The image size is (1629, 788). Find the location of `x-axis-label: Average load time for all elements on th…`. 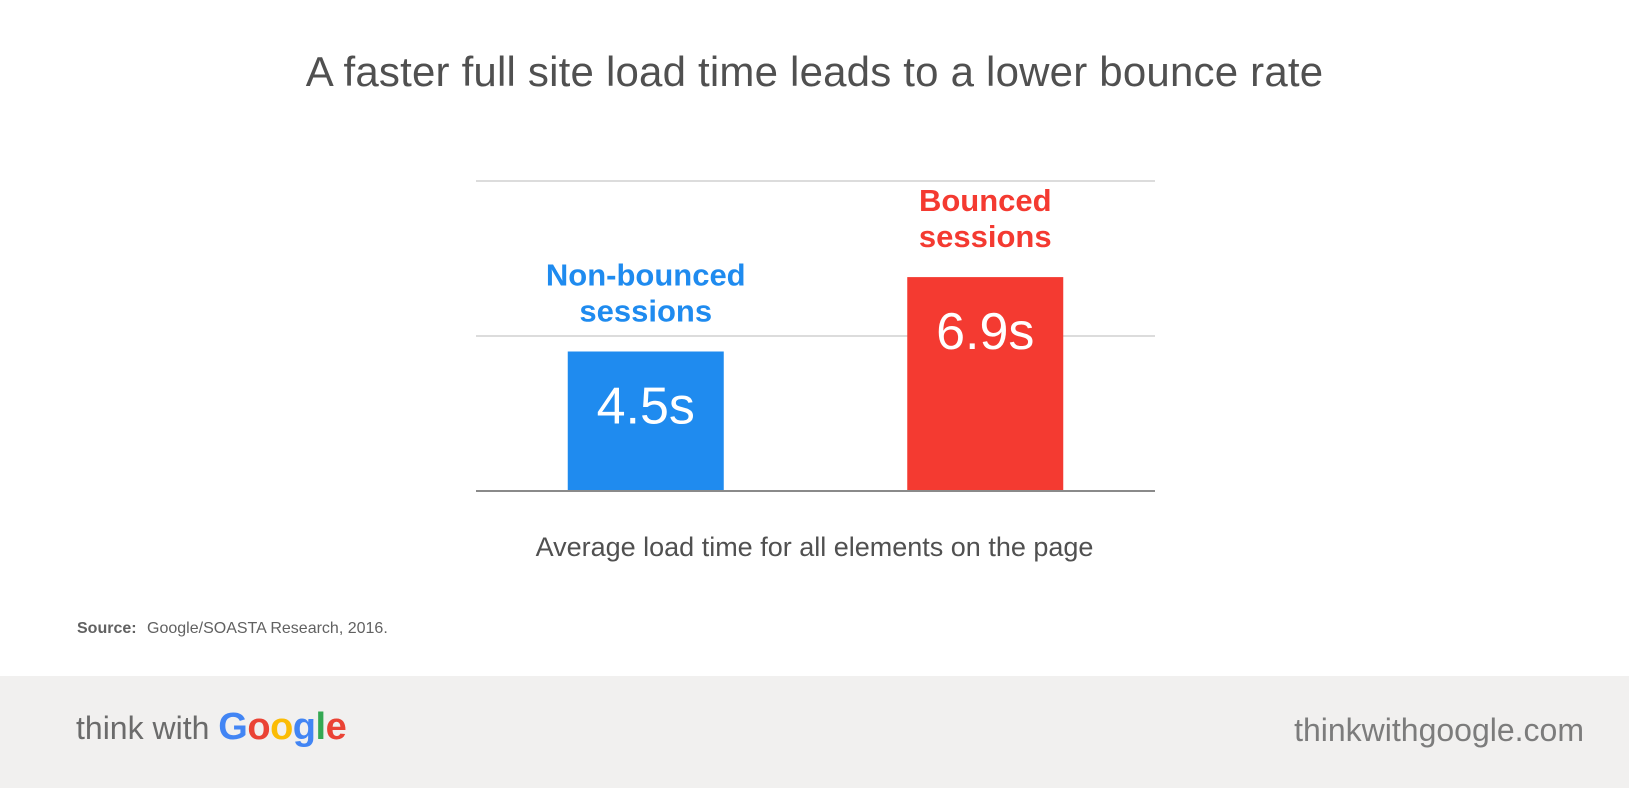

x-axis-label: Average load time for all elements on th… is located at coordinates (814, 547).